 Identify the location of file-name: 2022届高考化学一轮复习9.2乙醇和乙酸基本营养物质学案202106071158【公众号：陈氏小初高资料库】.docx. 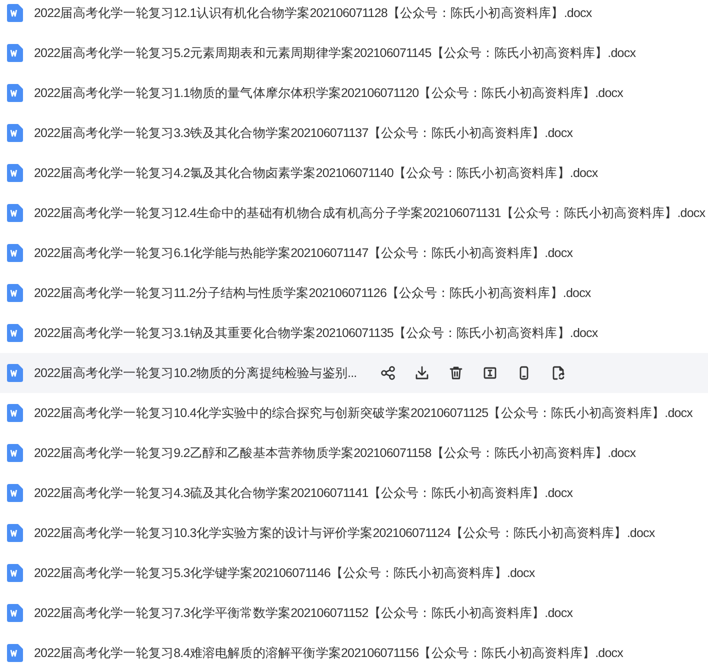
(335, 453).